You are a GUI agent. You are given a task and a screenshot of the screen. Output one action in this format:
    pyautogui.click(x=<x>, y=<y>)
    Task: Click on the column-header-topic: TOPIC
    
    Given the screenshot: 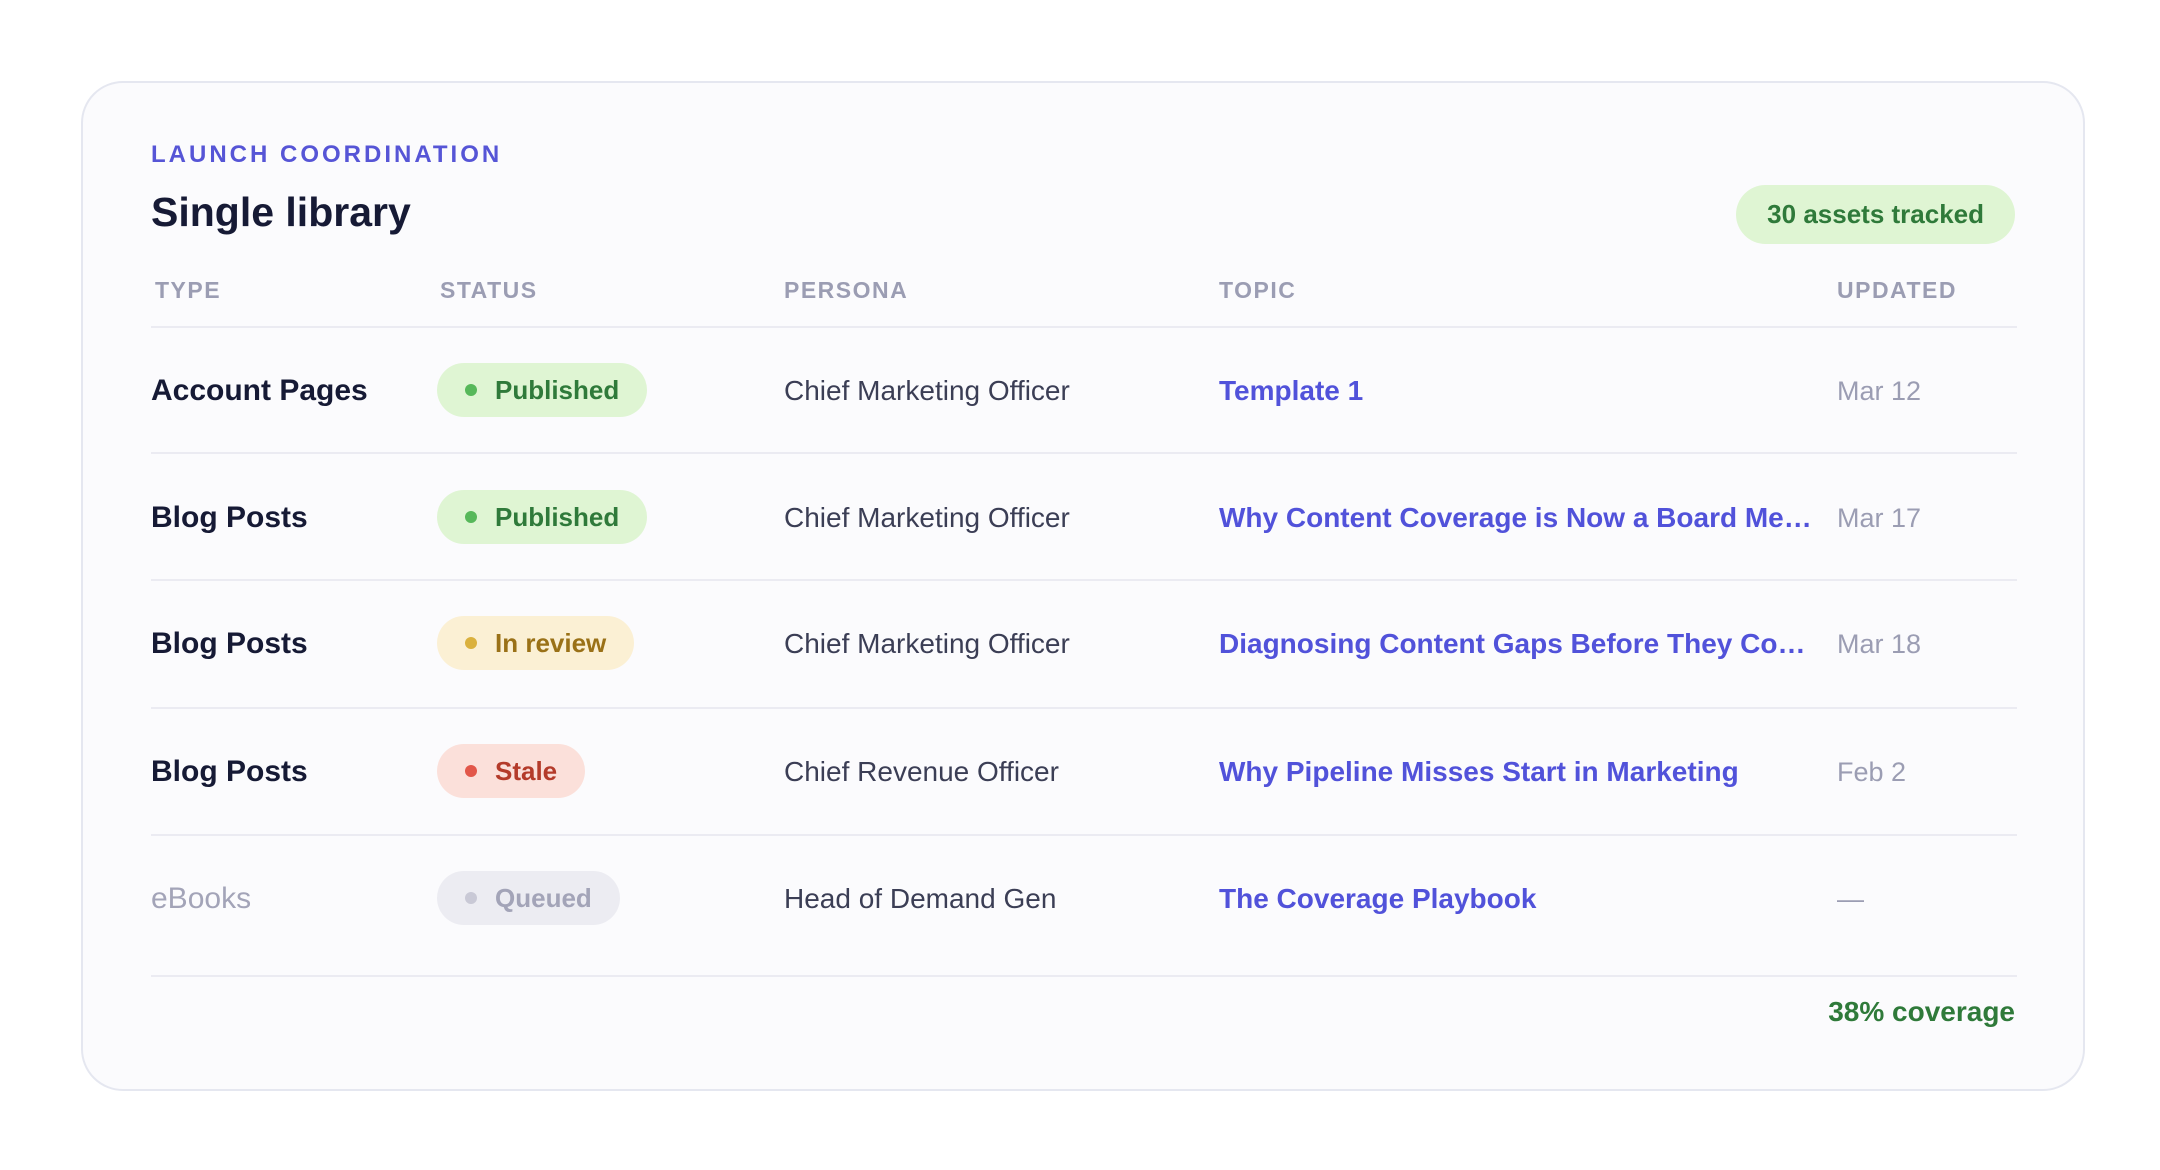 What is the action you would take?
    pyautogui.click(x=1257, y=290)
    